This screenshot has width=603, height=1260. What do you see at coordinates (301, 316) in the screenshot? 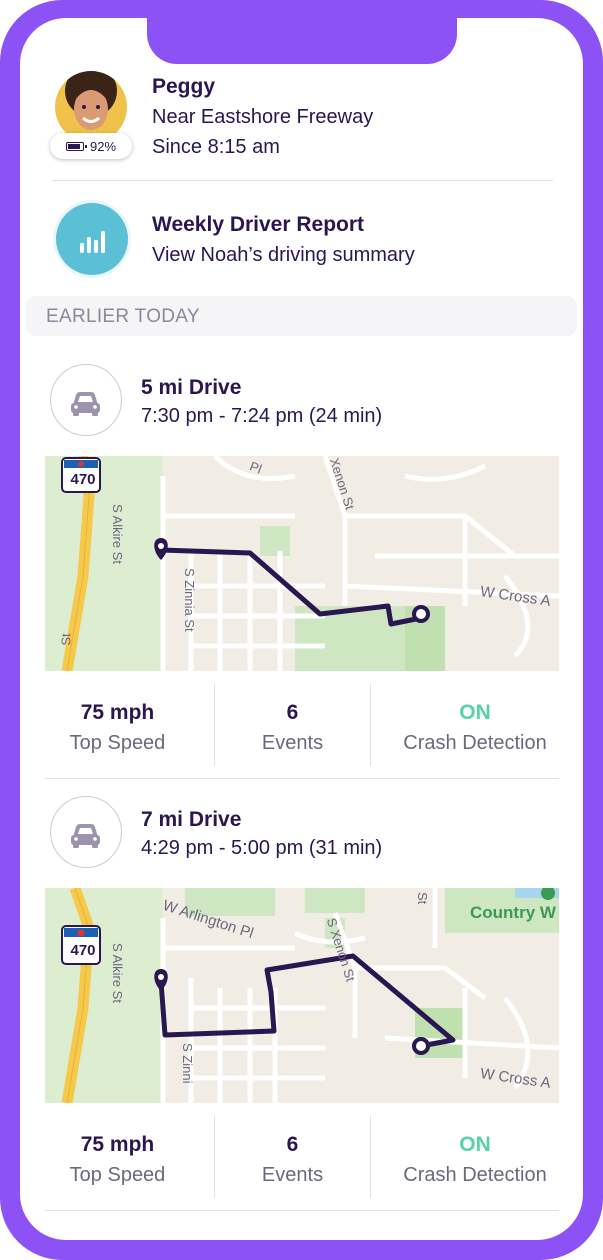
I see `section-header: EARLIER TODAY` at bounding box center [301, 316].